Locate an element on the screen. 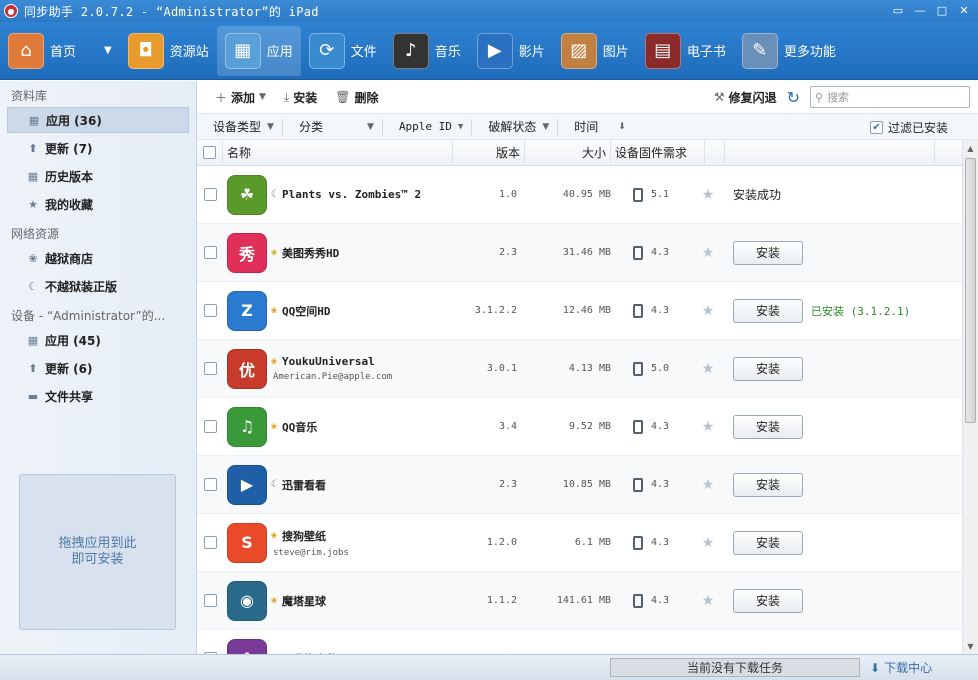 The height and width of the screenshot is (680, 978). shopping-bag-icon: ◘ is located at coordinates (145, 50).